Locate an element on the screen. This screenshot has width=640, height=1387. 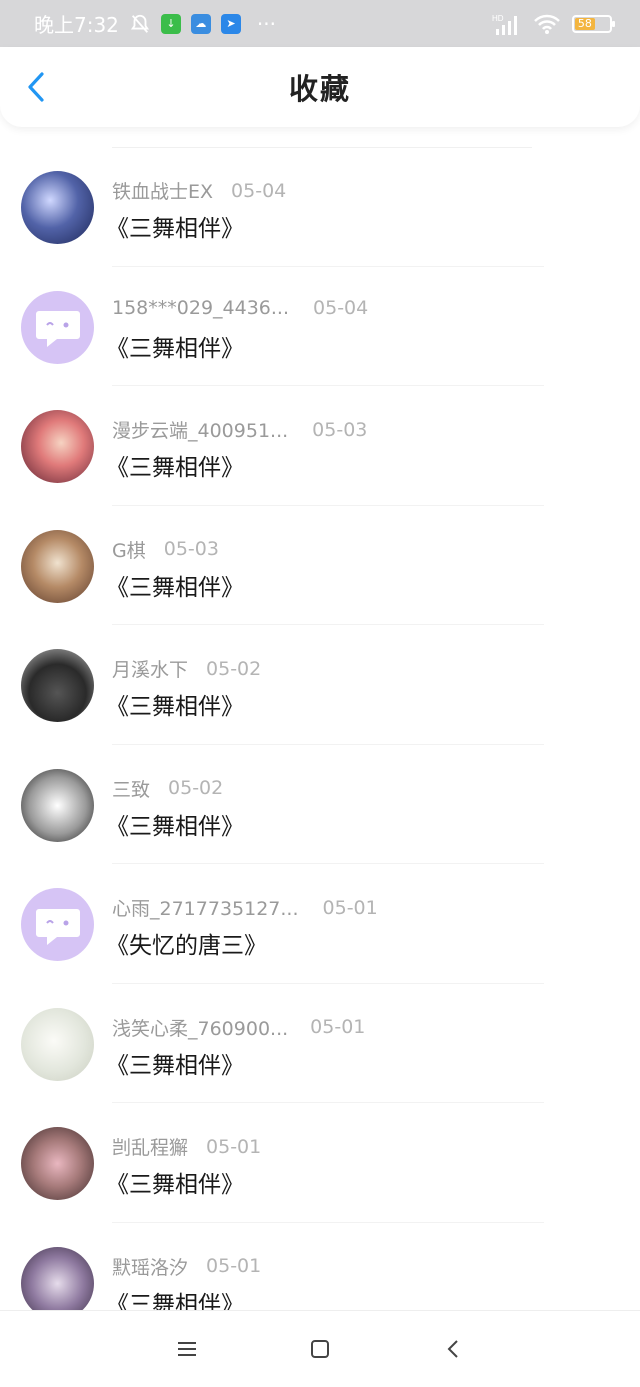
user-name: 默瑶洛汐 is located at coordinates (150, 1267).